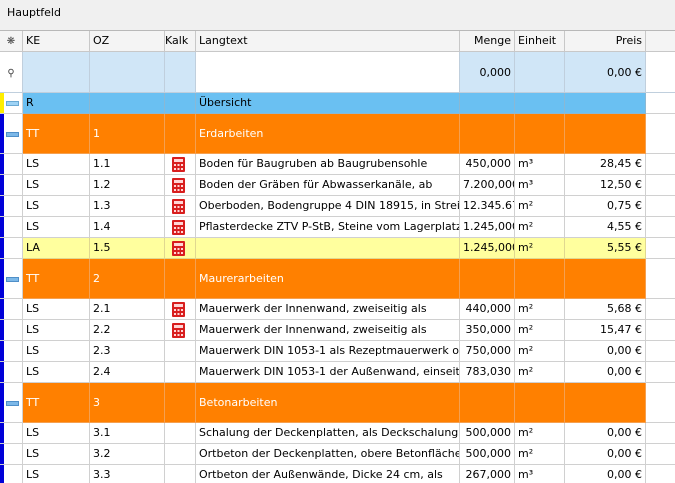 Image resolution: width=675 pixels, height=483 pixels. Describe the element at coordinates (328, 72) in the screenshot. I see `filter-cell-langtext` at that location.